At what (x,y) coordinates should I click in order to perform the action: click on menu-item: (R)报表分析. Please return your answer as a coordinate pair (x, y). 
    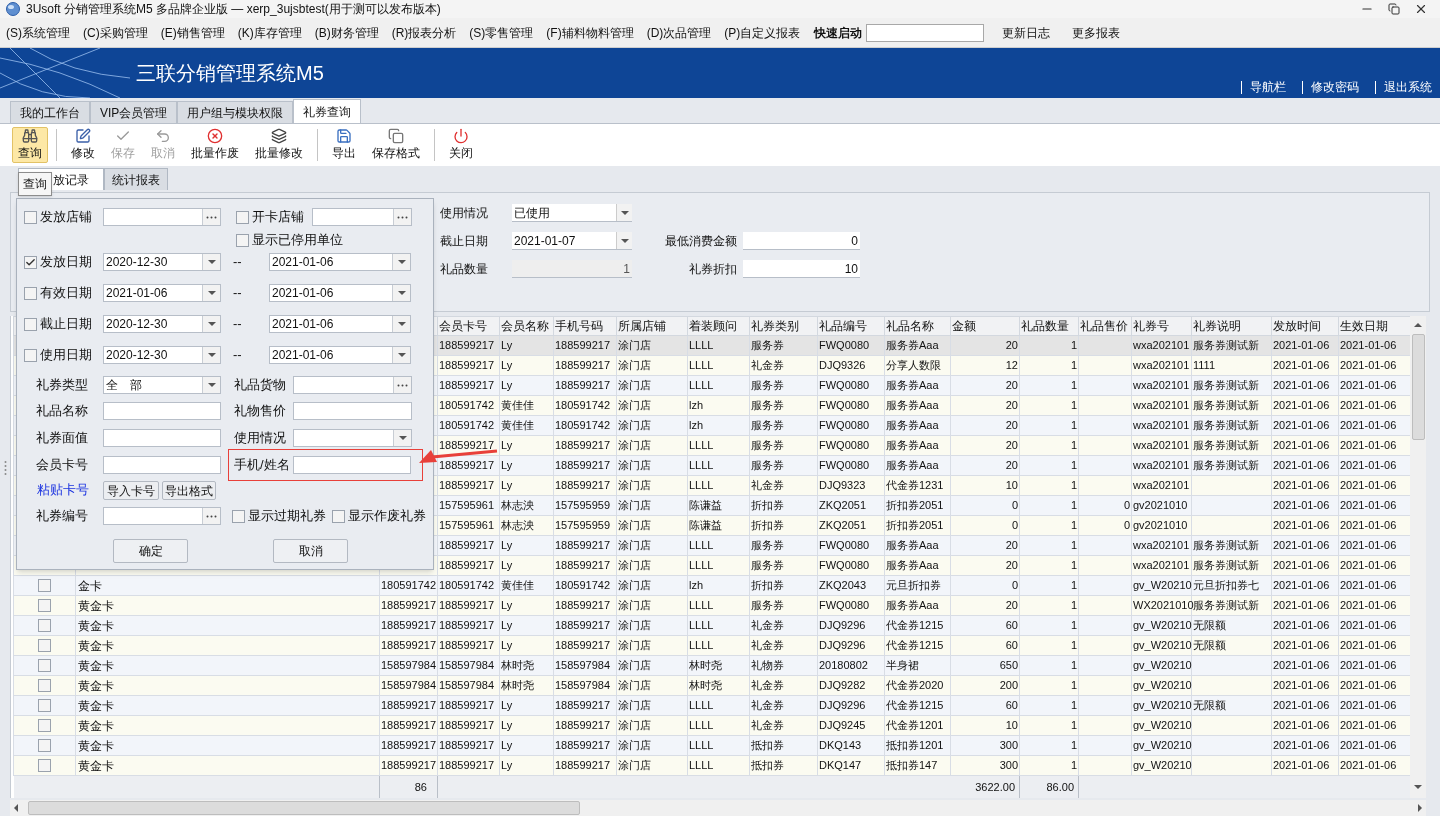
    Looking at the image, I should click on (424, 32).